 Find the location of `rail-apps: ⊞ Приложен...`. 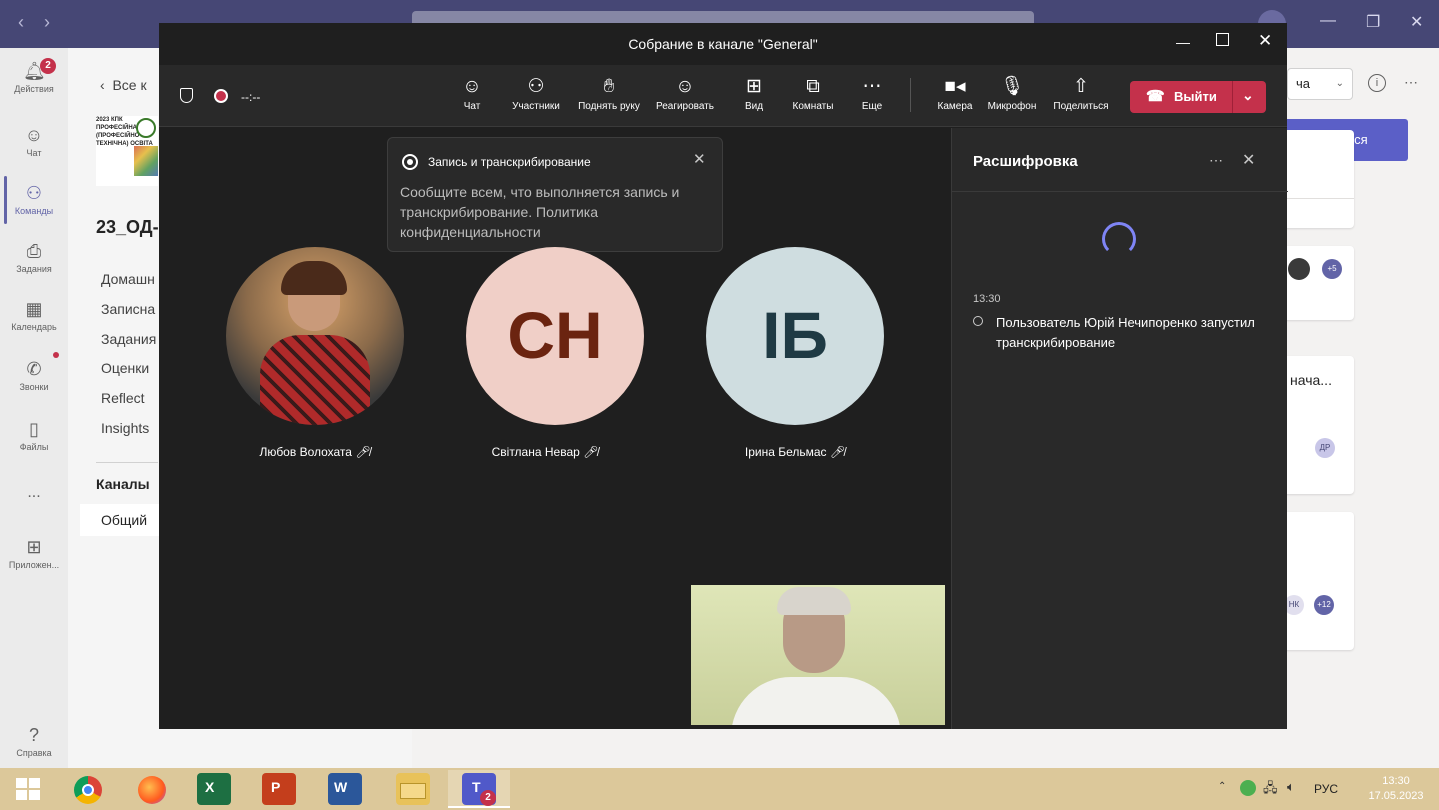

rail-apps: ⊞ Приложен... is located at coordinates (34, 553).